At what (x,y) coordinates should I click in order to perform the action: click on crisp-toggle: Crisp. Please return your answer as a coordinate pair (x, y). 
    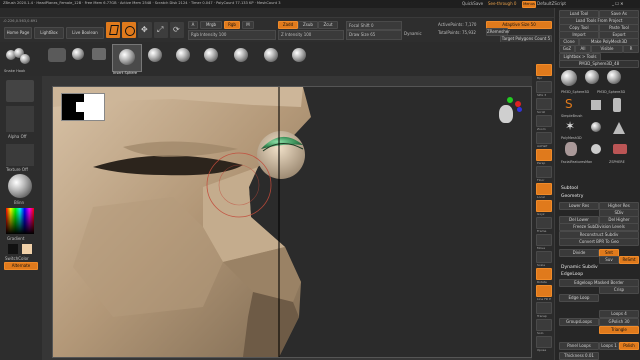
    Looking at the image, I should click on (619, 290).